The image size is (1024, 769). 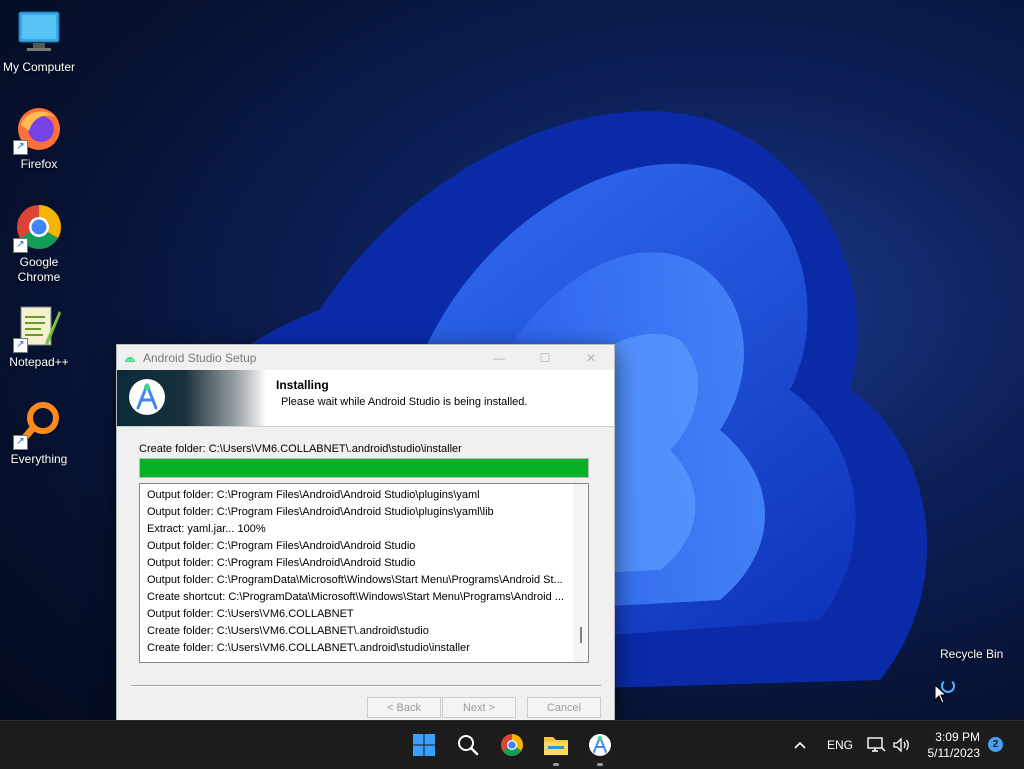 I want to click on install-progress-bar, so click(x=364, y=468).